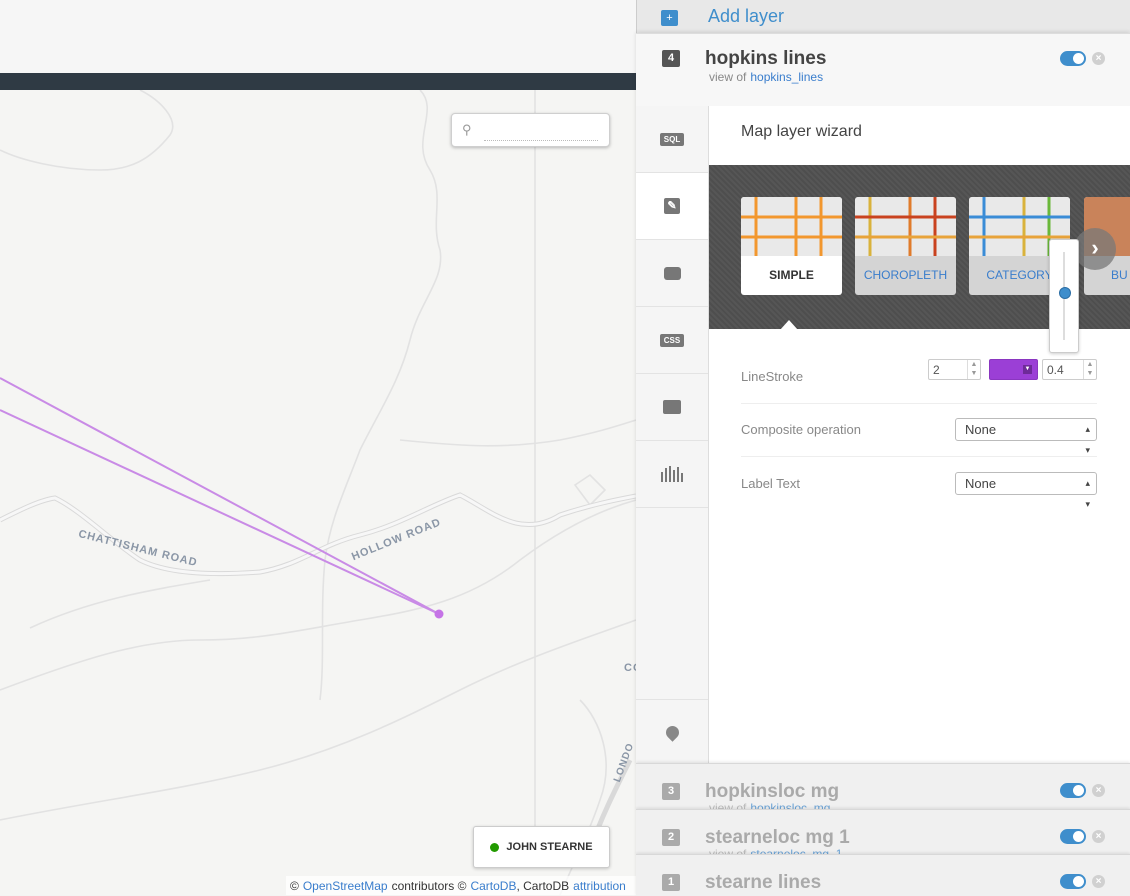  I want to click on wizard-title: Map layer wizard, so click(801, 131).